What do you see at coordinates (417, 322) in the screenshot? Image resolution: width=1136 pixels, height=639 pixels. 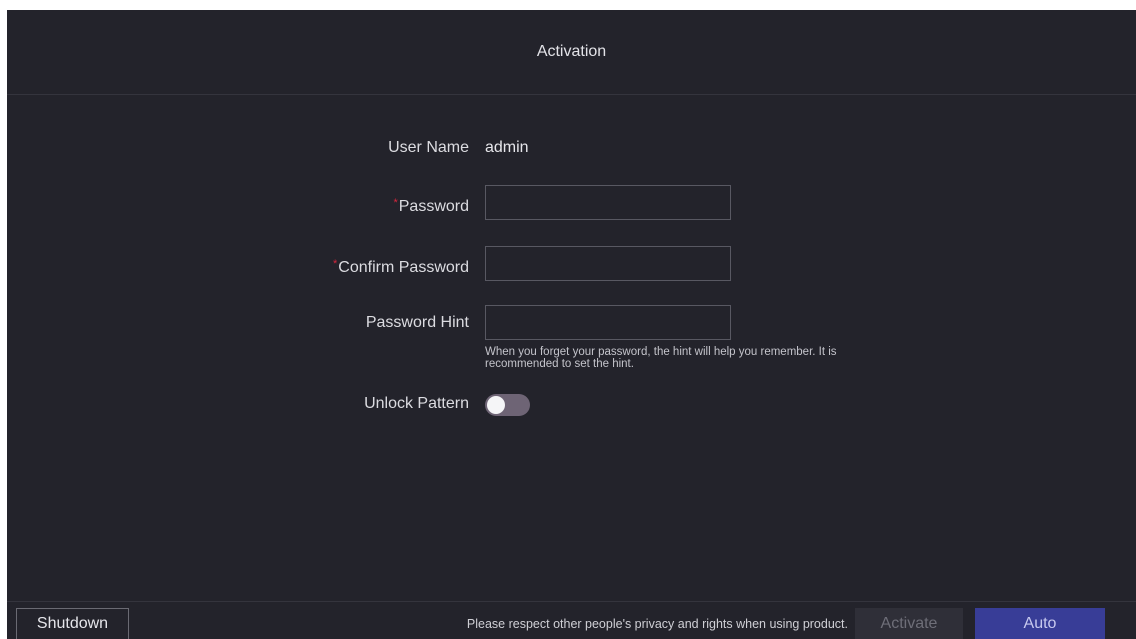 I see `password-hint-label: Password Hint` at bounding box center [417, 322].